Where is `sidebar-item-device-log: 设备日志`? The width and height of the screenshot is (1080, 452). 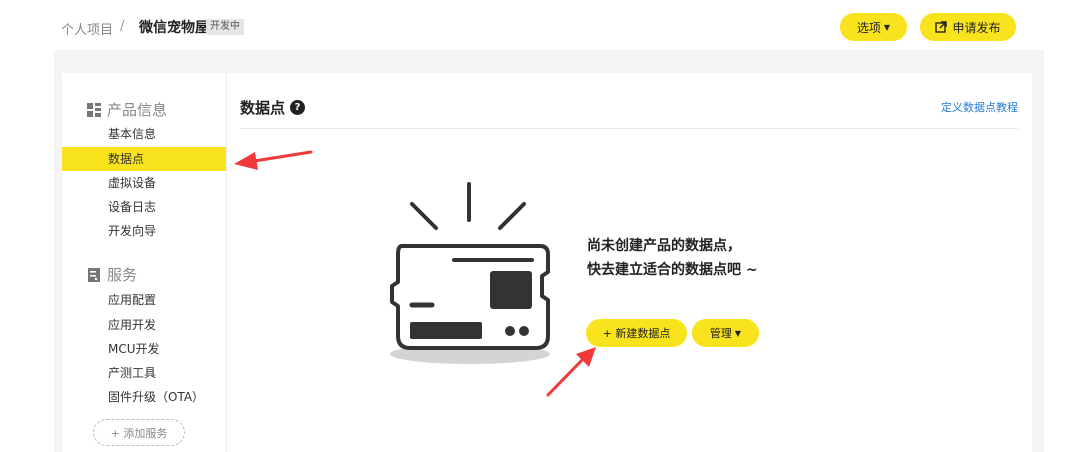 sidebar-item-device-log: 设备日志 is located at coordinates (144, 207).